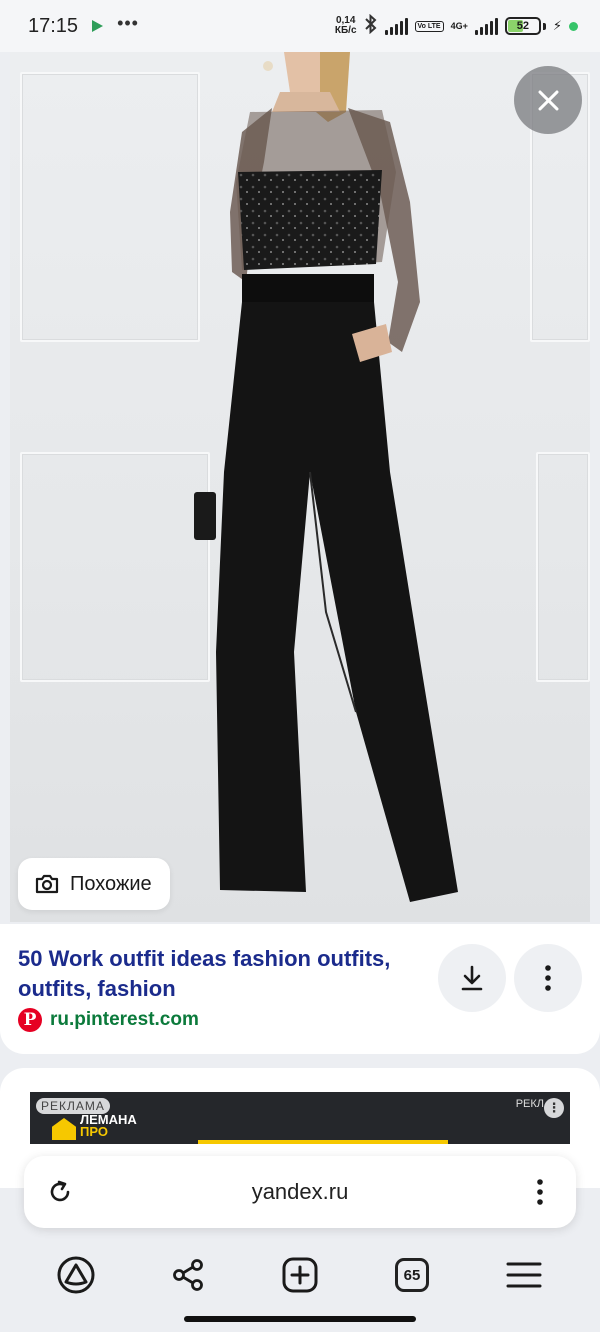 Image resolution: width=600 pixels, height=1332 pixels. I want to click on address-bar: yandex.ru, so click(300, 1192).